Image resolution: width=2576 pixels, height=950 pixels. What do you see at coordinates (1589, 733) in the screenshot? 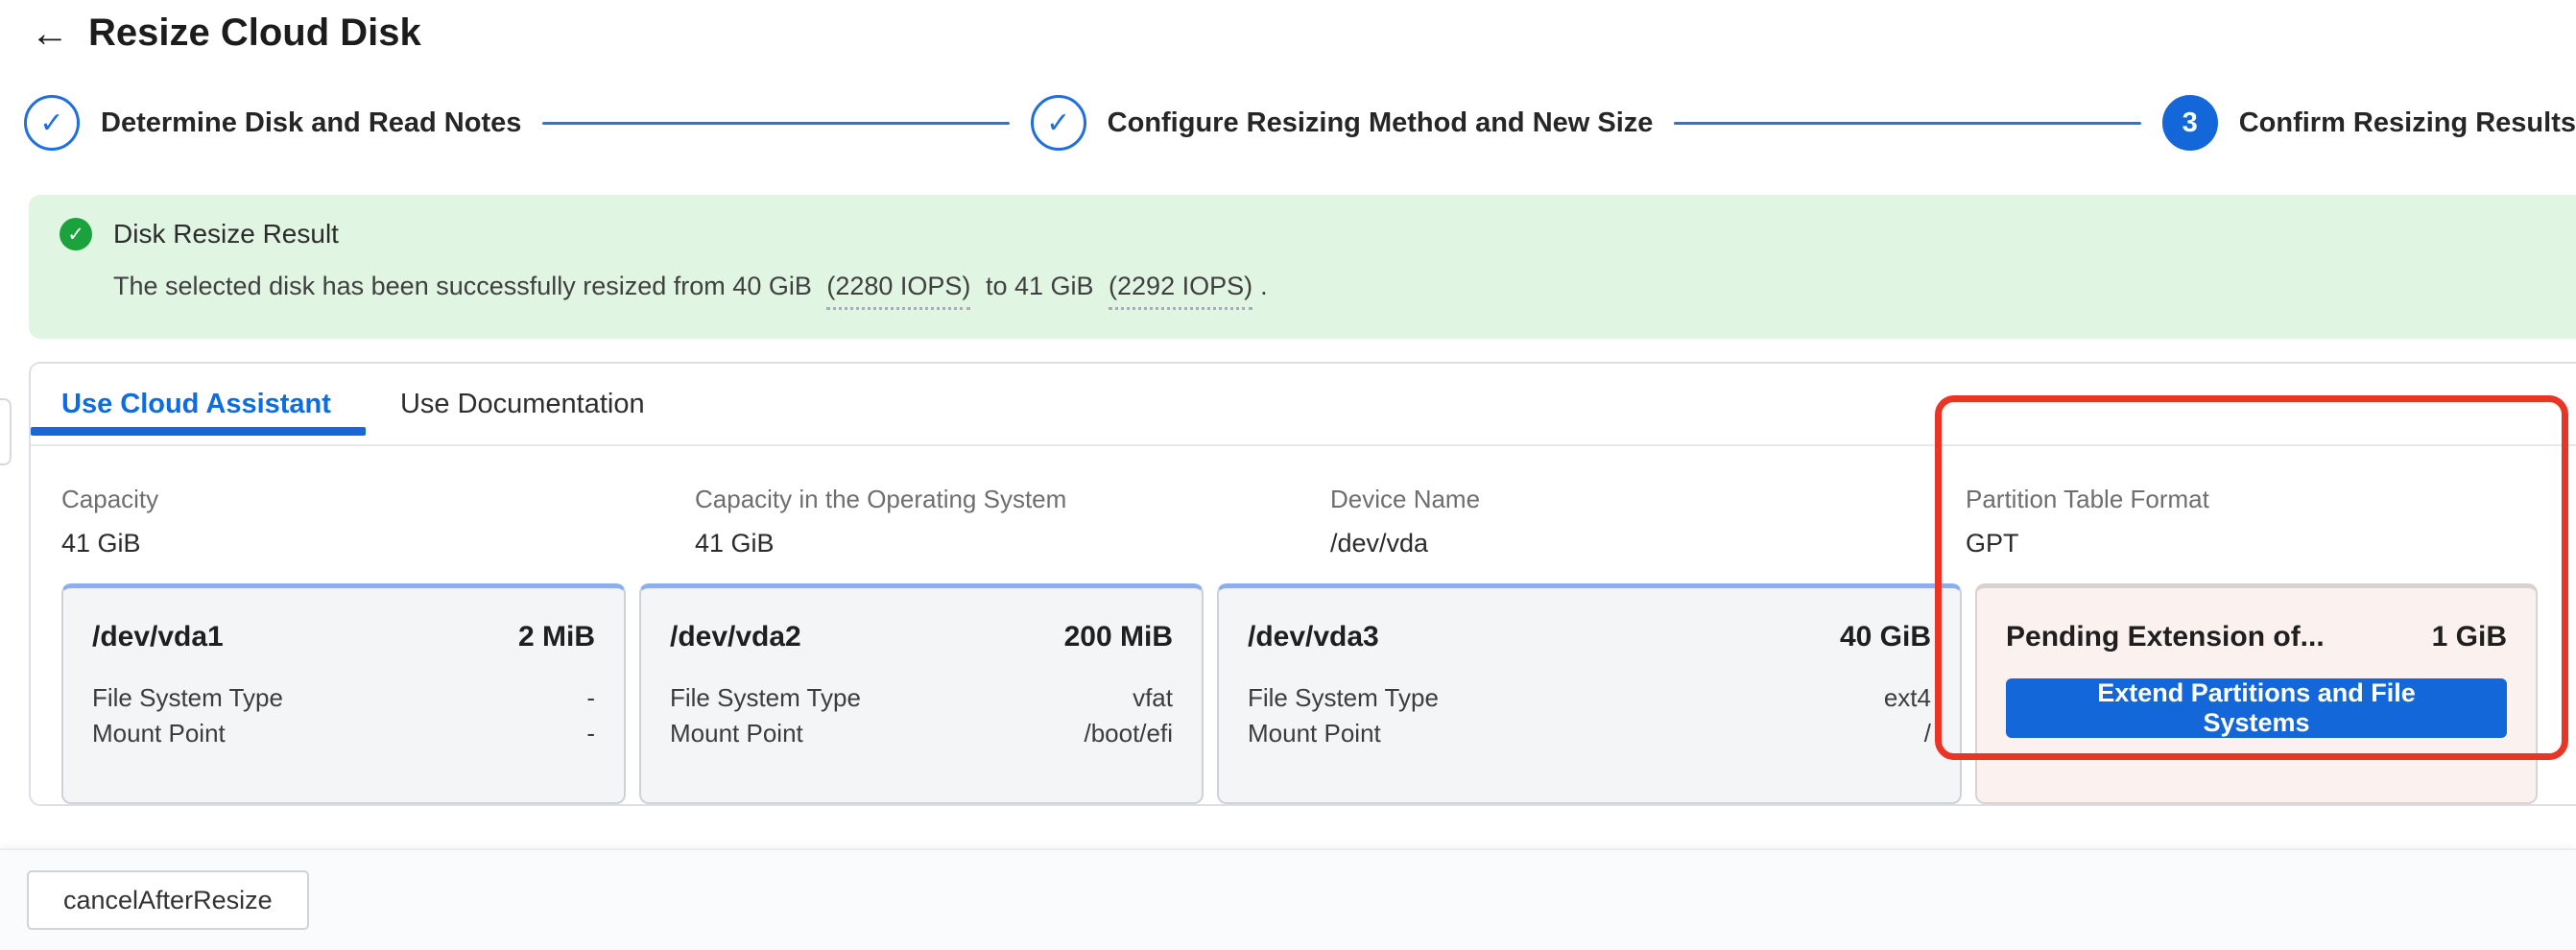
I see `mount-point-row: Mount Point /` at bounding box center [1589, 733].